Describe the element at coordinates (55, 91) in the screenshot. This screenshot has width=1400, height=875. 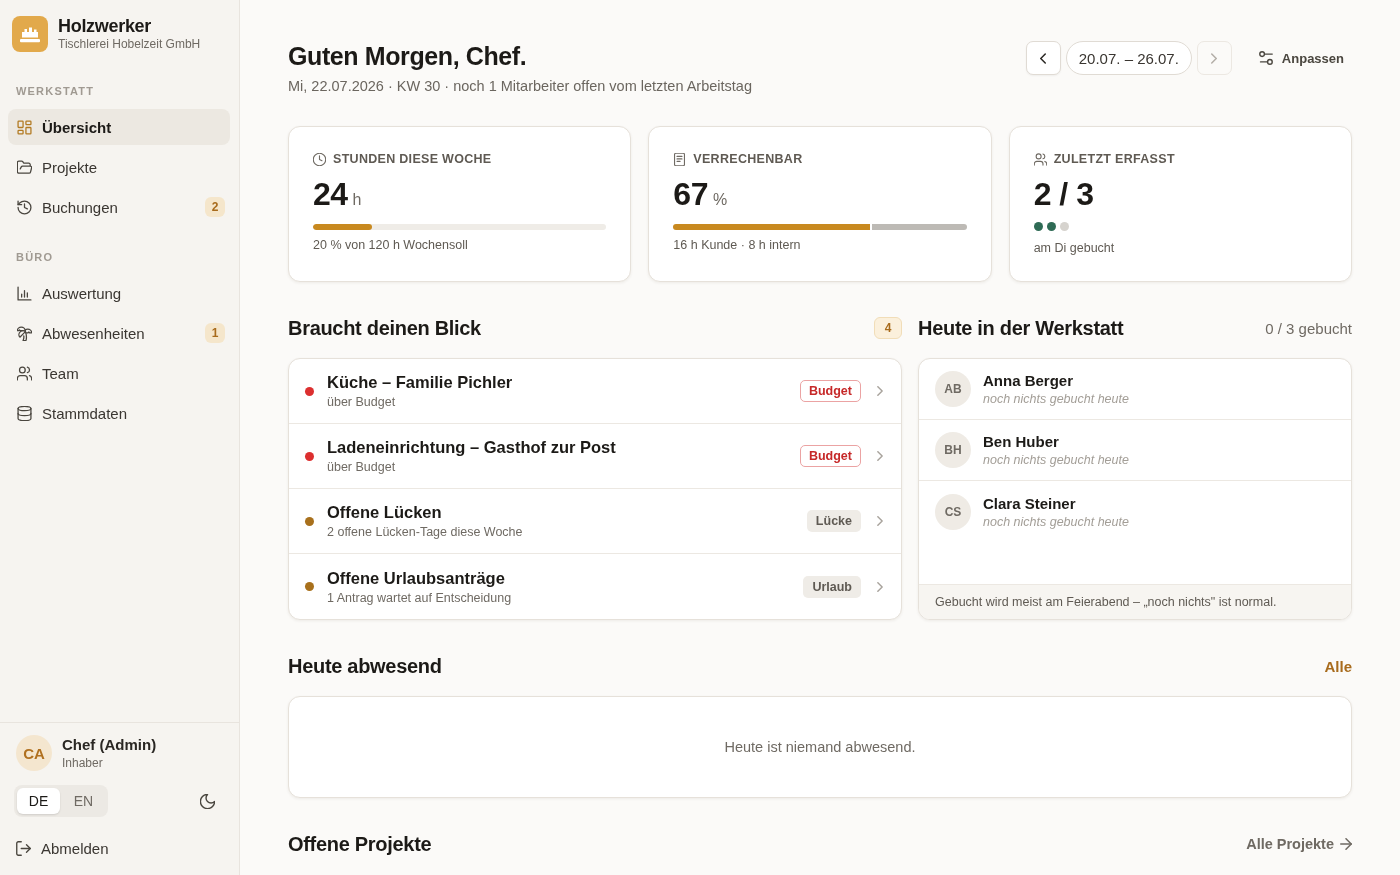
I see `nav-section-heading: WERKSTATT` at that location.